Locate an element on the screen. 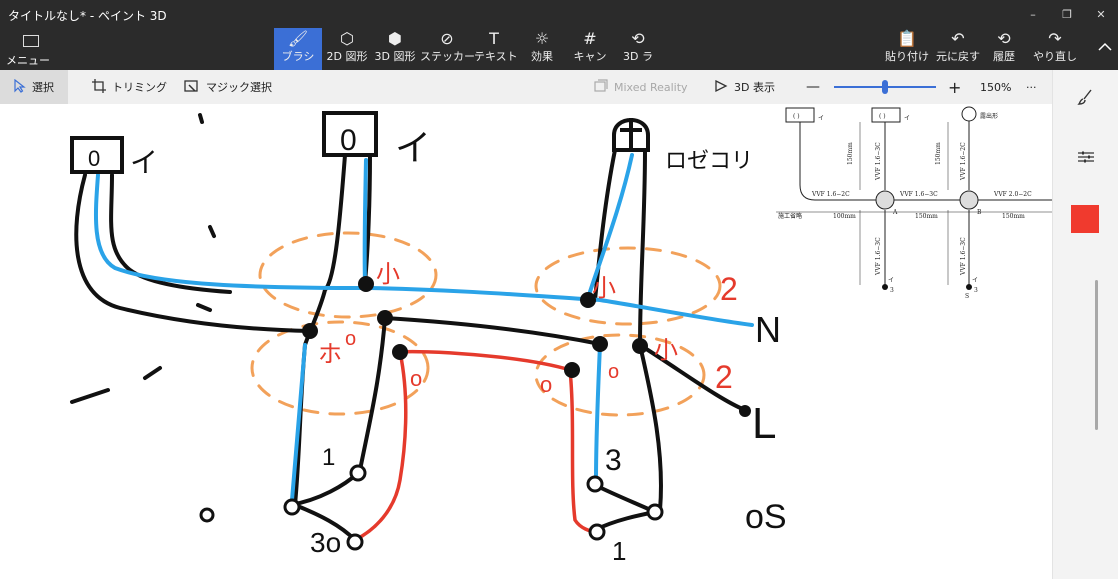  view-3d-button: 3D 表示 is located at coordinates (744, 87).